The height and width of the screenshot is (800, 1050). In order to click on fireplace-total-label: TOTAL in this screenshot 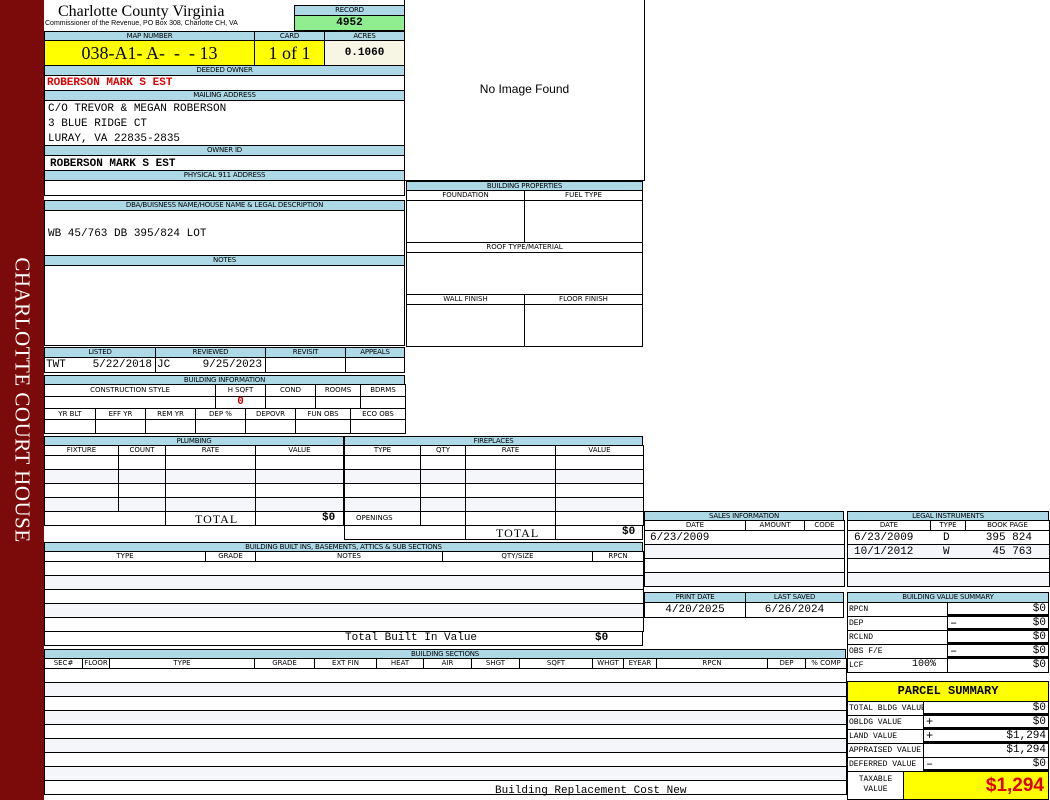, I will do `click(518, 533)`.